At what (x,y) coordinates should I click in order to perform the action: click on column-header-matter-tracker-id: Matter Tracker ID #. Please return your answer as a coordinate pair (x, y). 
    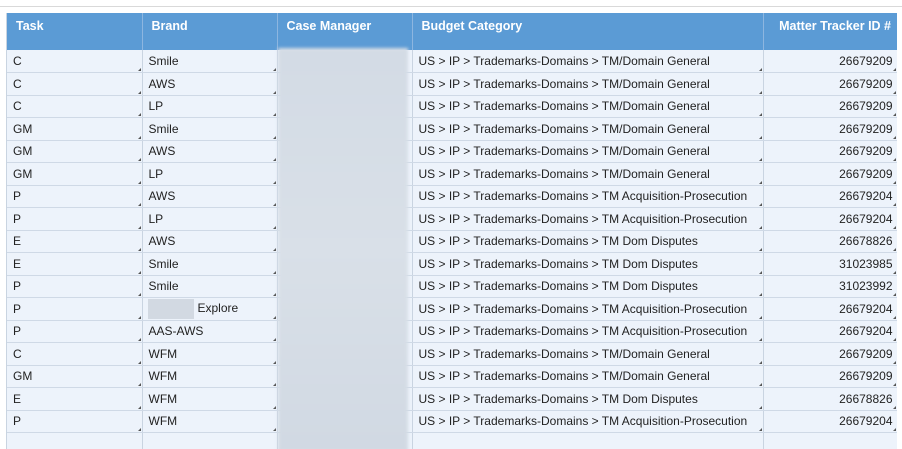
    Looking at the image, I should click on (830, 31).